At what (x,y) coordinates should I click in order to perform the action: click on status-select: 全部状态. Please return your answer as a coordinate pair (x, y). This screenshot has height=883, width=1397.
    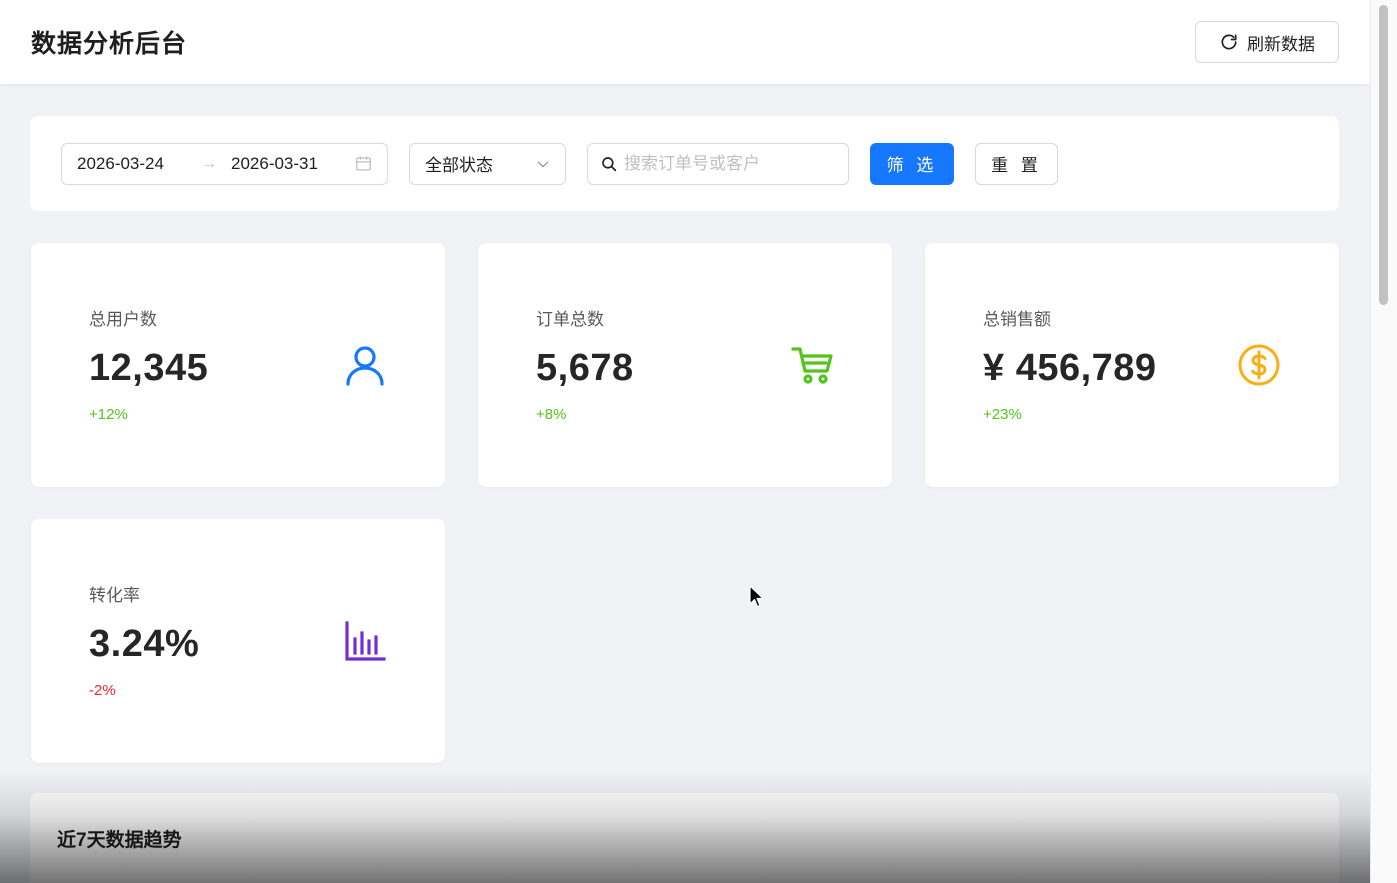
    Looking at the image, I should click on (487, 163).